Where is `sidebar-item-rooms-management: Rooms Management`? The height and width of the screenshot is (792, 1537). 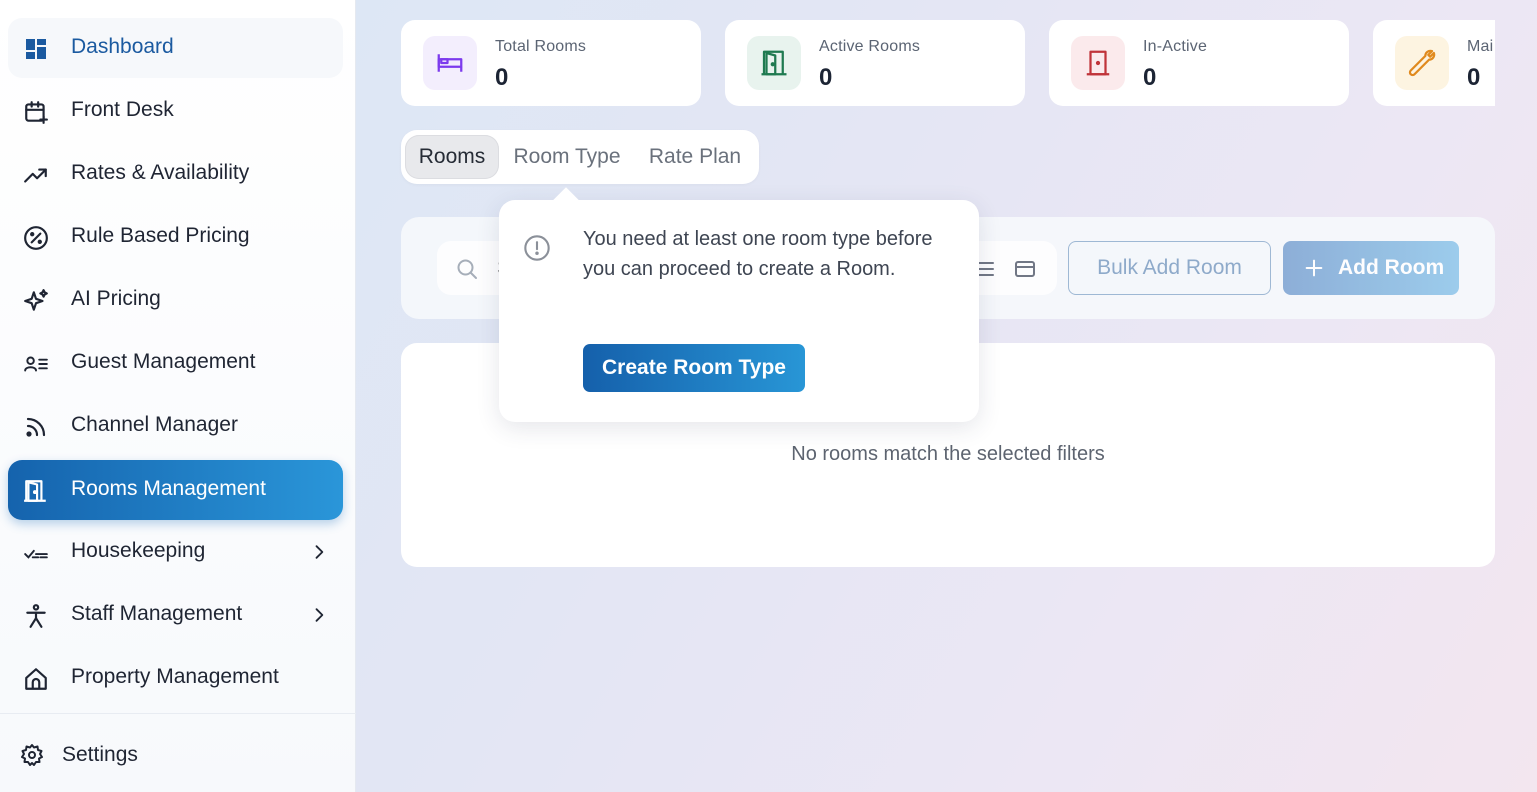
sidebar-item-rooms-management: Rooms Management is located at coordinates (175, 490).